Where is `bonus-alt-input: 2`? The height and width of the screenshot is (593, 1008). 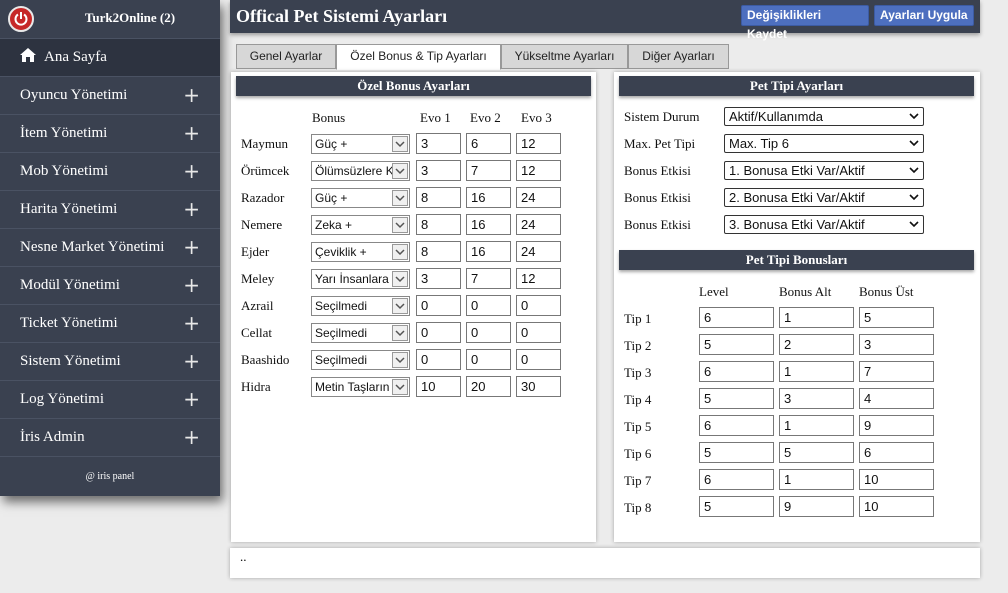 bonus-alt-input: 2 is located at coordinates (816, 344).